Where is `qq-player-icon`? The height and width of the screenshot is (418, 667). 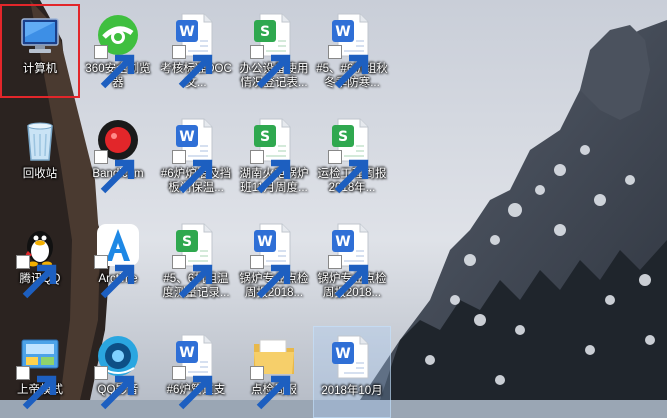 qq-player-icon is located at coordinates (118, 371).